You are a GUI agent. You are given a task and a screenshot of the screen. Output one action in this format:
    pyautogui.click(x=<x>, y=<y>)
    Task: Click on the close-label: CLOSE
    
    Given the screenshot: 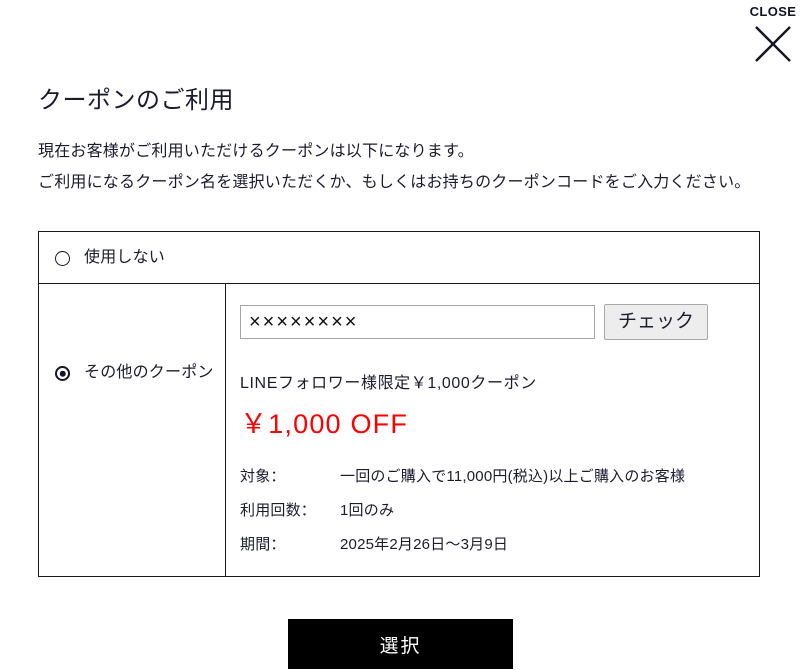 What is the action you would take?
    pyautogui.click(x=773, y=11)
    